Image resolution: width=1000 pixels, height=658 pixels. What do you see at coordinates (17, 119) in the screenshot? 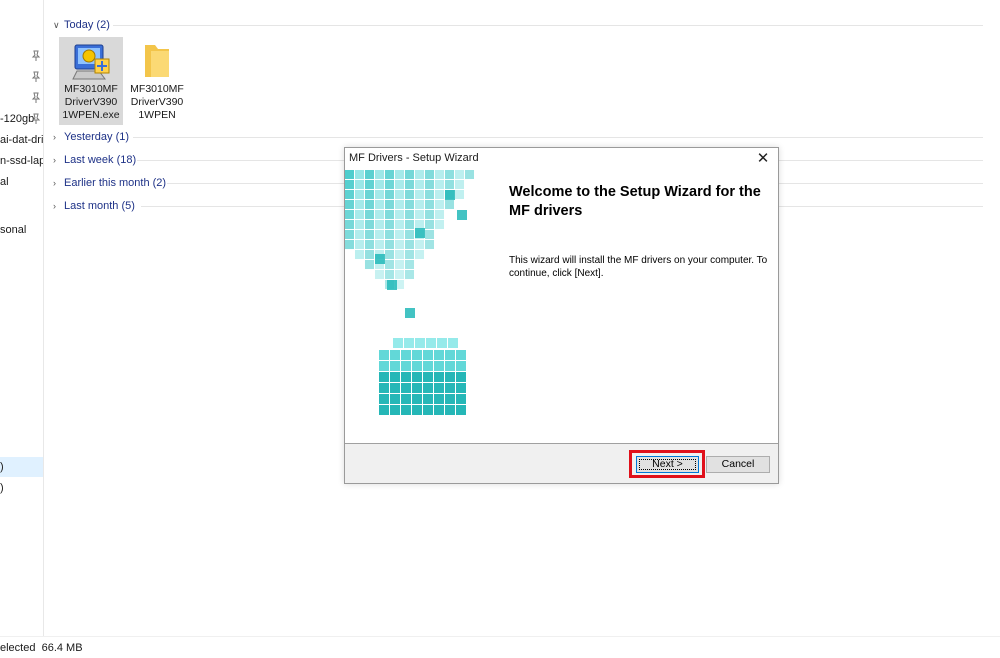
I see `nav-item: -120gb` at bounding box center [17, 119].